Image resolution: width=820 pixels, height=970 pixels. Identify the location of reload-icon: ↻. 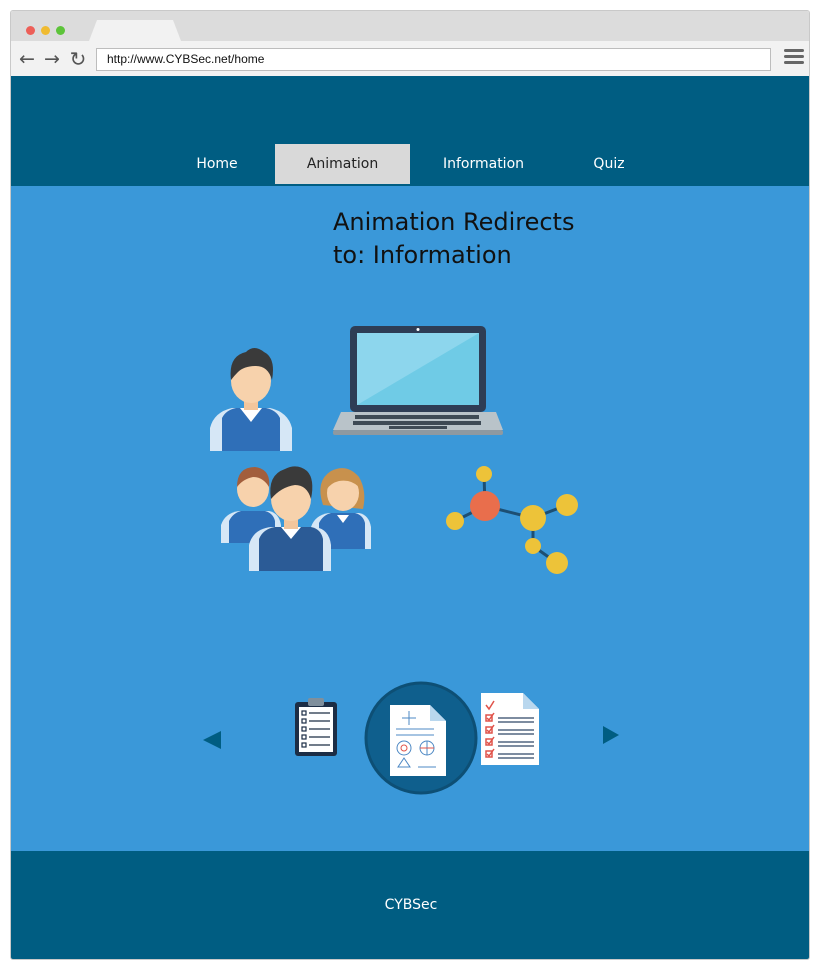
(78, 59).